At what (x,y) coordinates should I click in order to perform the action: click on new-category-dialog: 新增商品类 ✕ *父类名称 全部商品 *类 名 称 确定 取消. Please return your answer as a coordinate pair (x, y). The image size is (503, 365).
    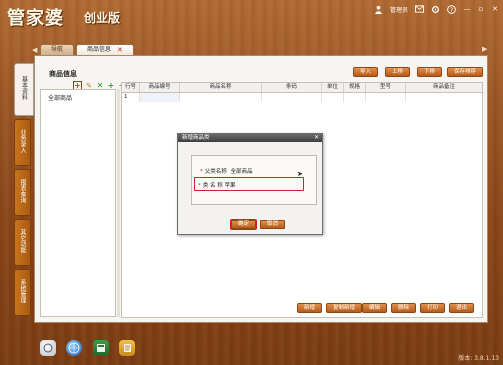
    Looking at the image, I should click on (250, 184).